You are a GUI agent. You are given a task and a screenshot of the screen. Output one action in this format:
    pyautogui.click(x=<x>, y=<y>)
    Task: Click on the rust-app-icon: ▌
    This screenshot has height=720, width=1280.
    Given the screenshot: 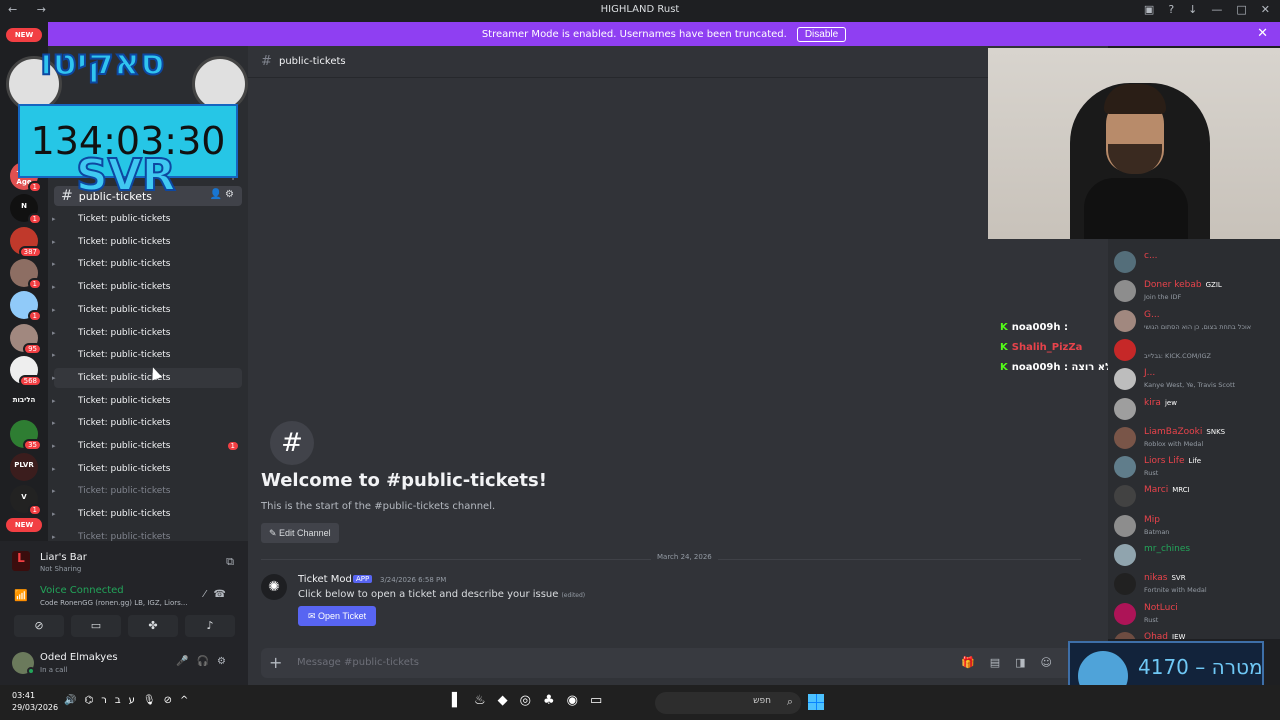 What is the action you would take?
    pyautogui.click(x=463, y=700)
    